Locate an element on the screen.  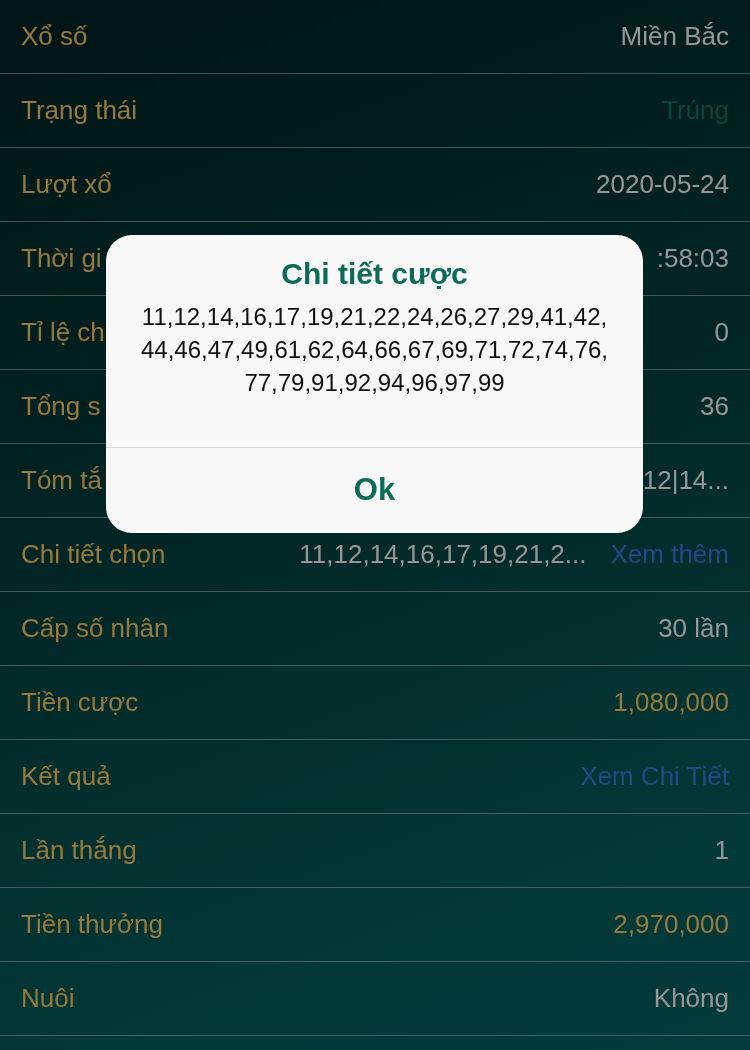
row-label: Tiền thưởng is located at coordinates (92, 924).